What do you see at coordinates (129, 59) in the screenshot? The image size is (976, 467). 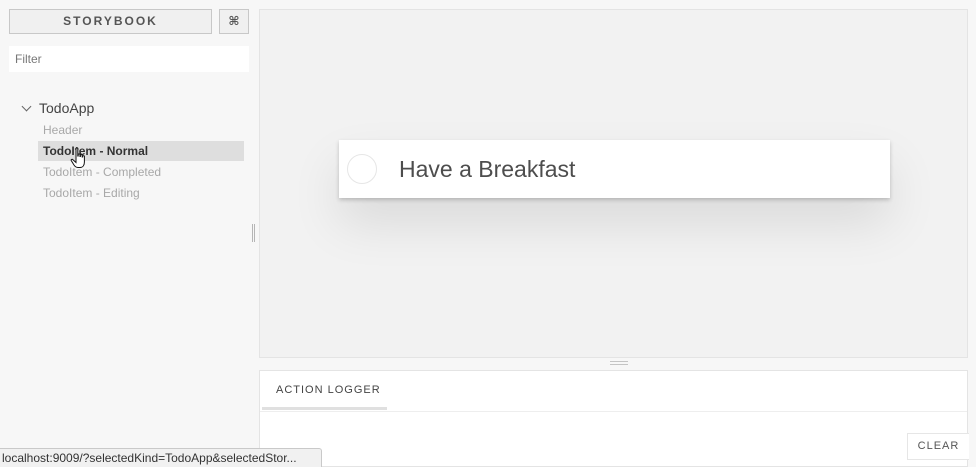 I see `filter-input` at bounding box center [129, 59].